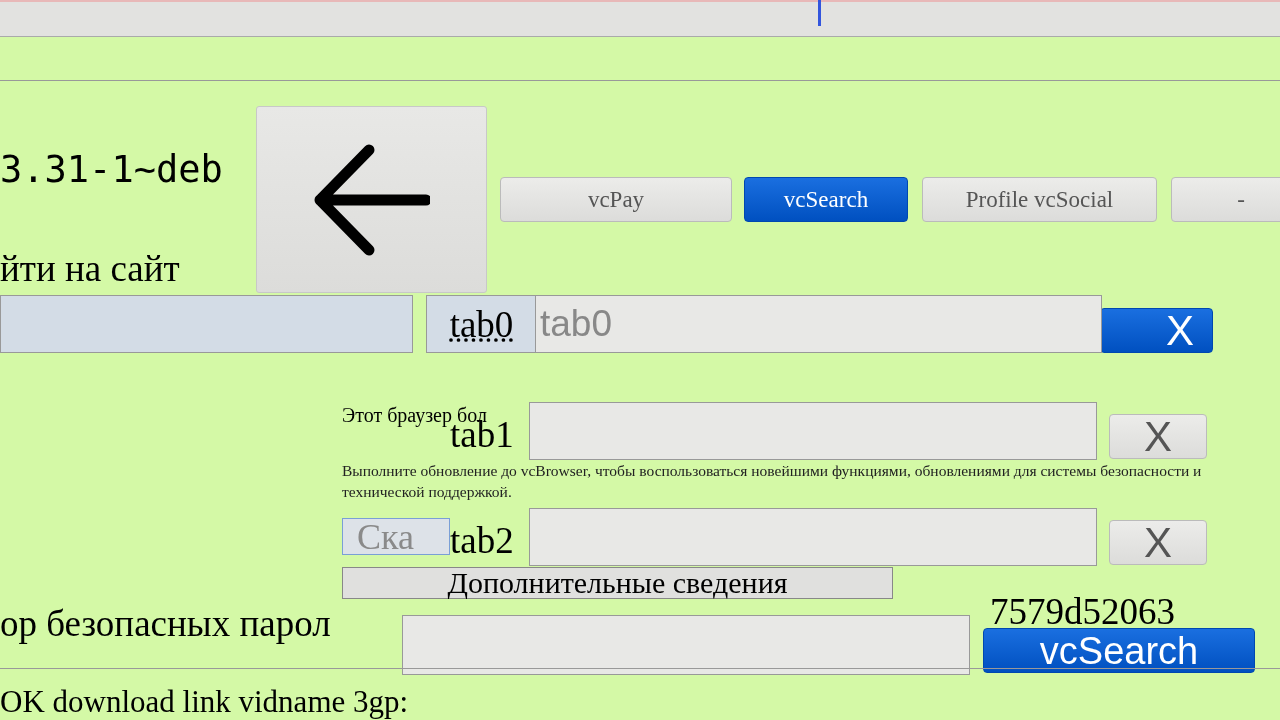 The height and width of the screenshot is (720, 1280). What do you see at coordinates (818, 324) in the screenshot?
I see `tab-field: tab0` at bounding box center [818, 324].